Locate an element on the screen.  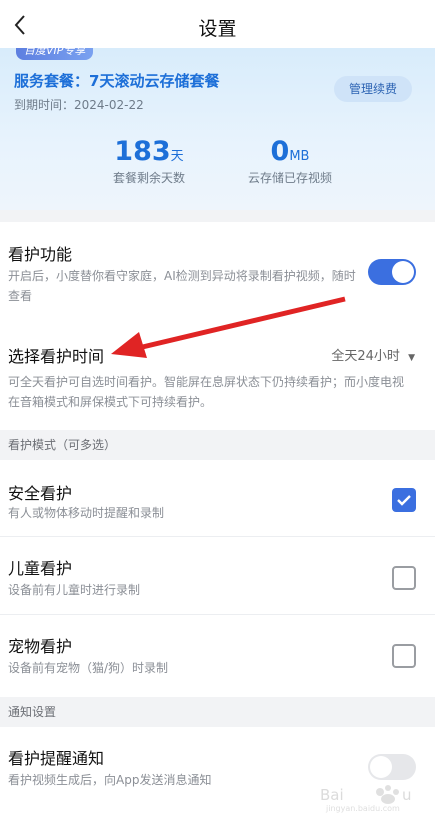
annotation-arrow-icon is located at coordinates (228, 327).